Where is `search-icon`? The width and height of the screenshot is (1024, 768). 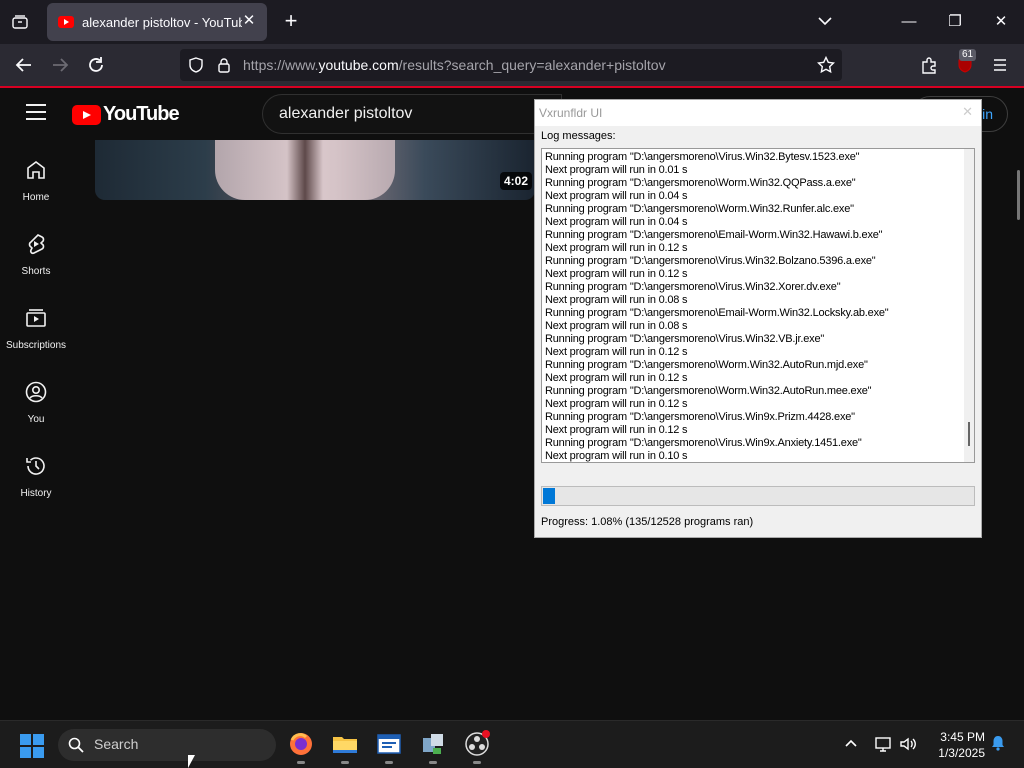 search-icon is located at coordinates (76, 745).